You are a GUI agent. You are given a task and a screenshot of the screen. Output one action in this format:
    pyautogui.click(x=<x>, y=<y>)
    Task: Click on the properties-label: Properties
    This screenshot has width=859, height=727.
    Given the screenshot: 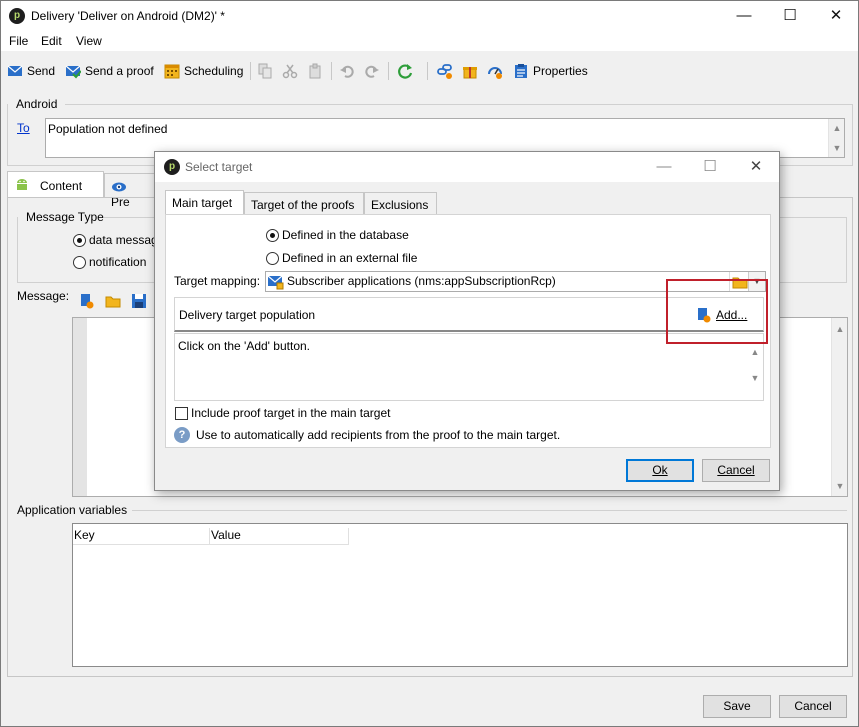 What is the action you would take?
    pyautogui.click(x=560, y=71)
    